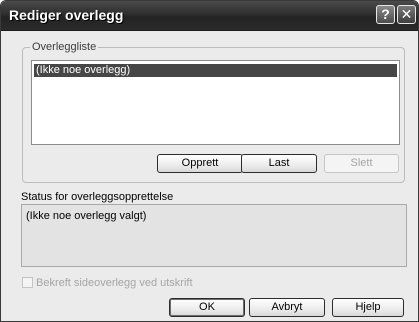 Image resolution: width=419 pixels, height=322 pixels. I want to click on help-icon: ?, so click(385, 14).